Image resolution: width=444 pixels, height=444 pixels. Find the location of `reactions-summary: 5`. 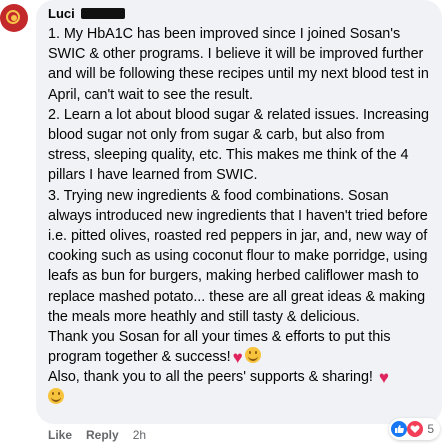

reactions-summary: 5 is located at coordinates (414, 429).